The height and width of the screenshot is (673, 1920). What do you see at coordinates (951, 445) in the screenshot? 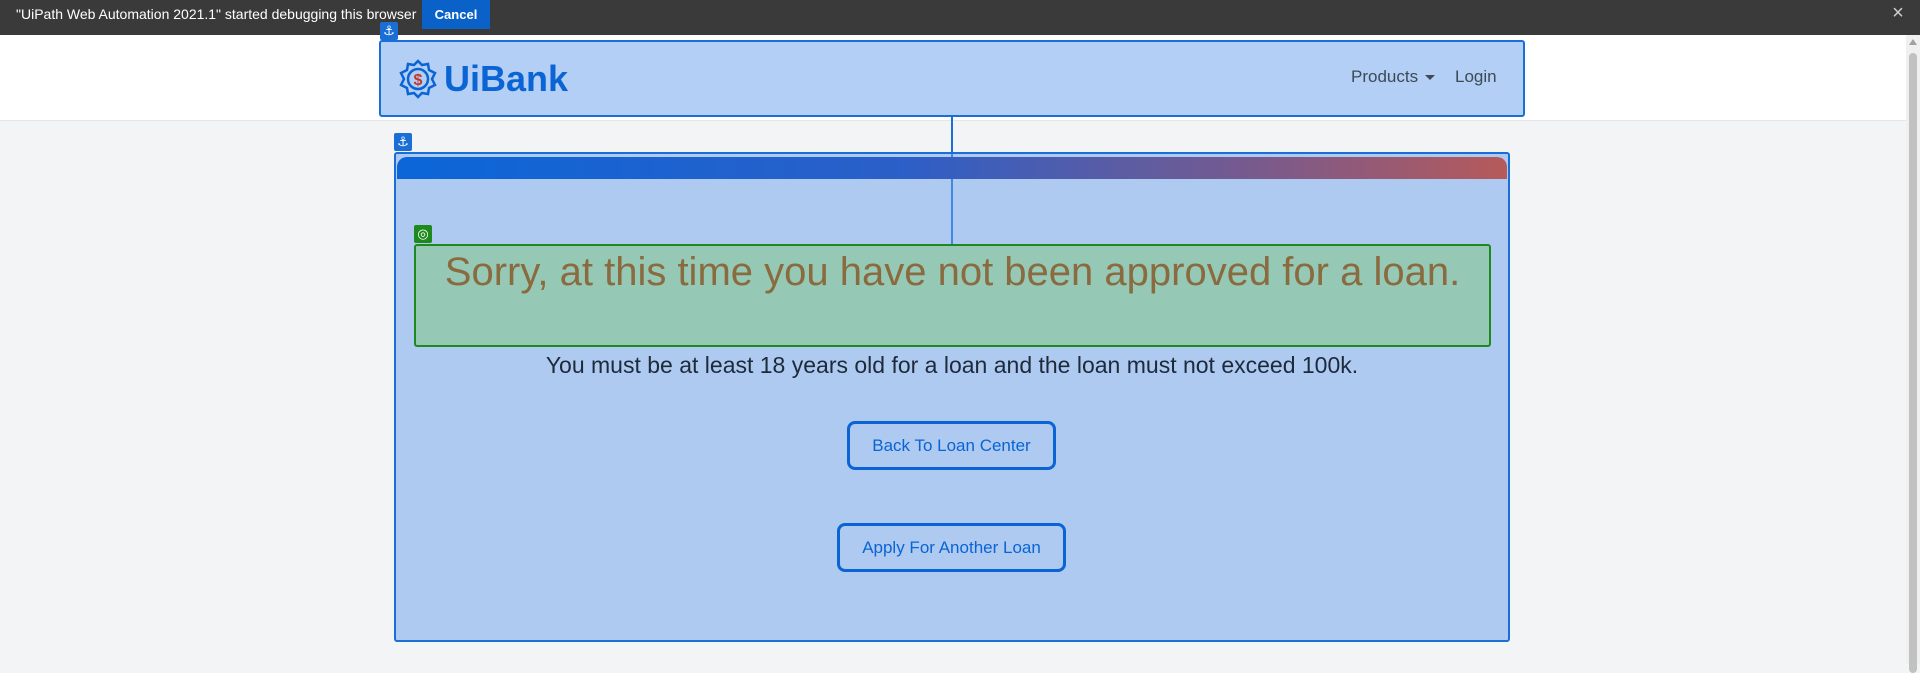
I see `back-to-loan-center-button: Back To Loan Center` at bounding box center [951, 445].